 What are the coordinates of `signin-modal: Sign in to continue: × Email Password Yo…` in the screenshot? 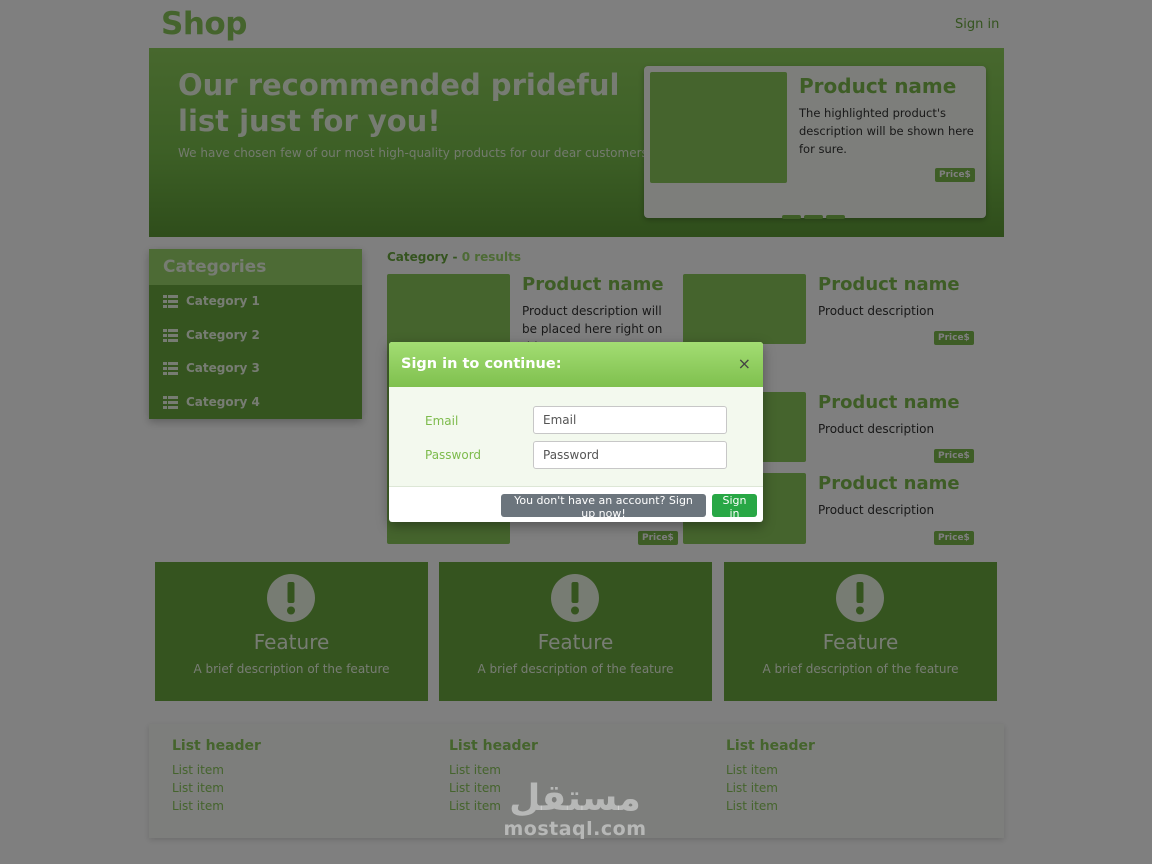 It's located at (576, 432).